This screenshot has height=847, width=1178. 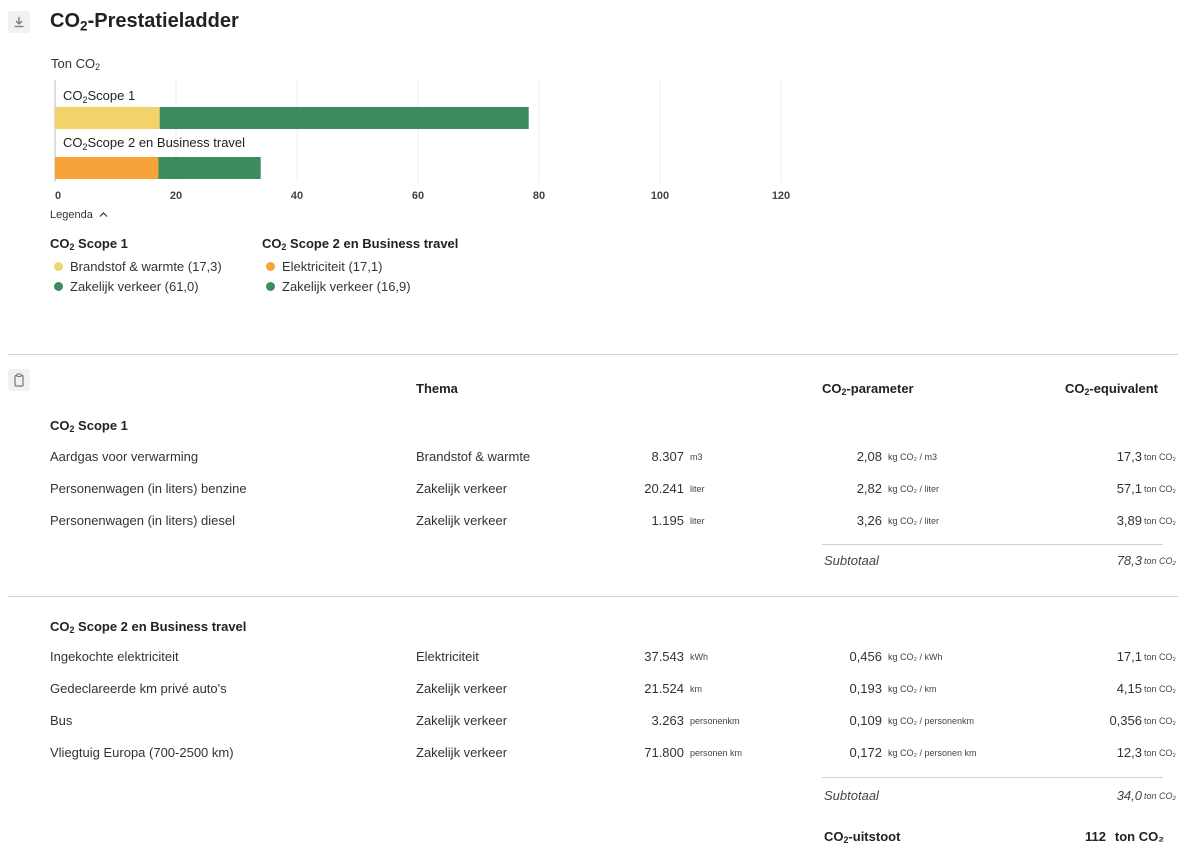 What do you see at coordinates (913, 457) in the screenshot?
I see `cell-parameter-unit: kg CO₂ / m3` at bounding box center [913, 457].